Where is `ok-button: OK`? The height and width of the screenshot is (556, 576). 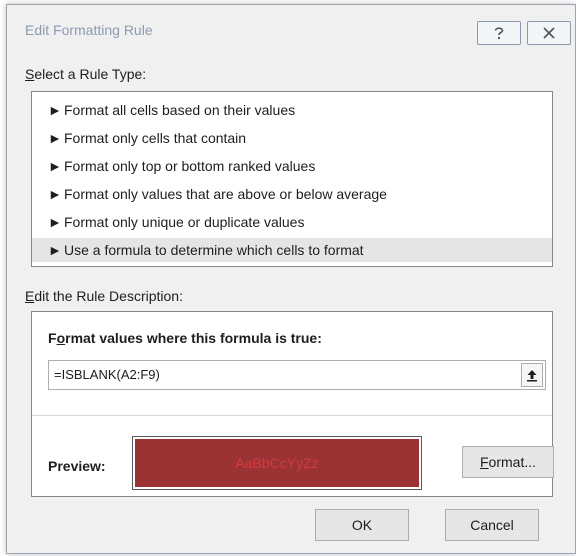
ok-button: OK is located at coordinates (362, 525).